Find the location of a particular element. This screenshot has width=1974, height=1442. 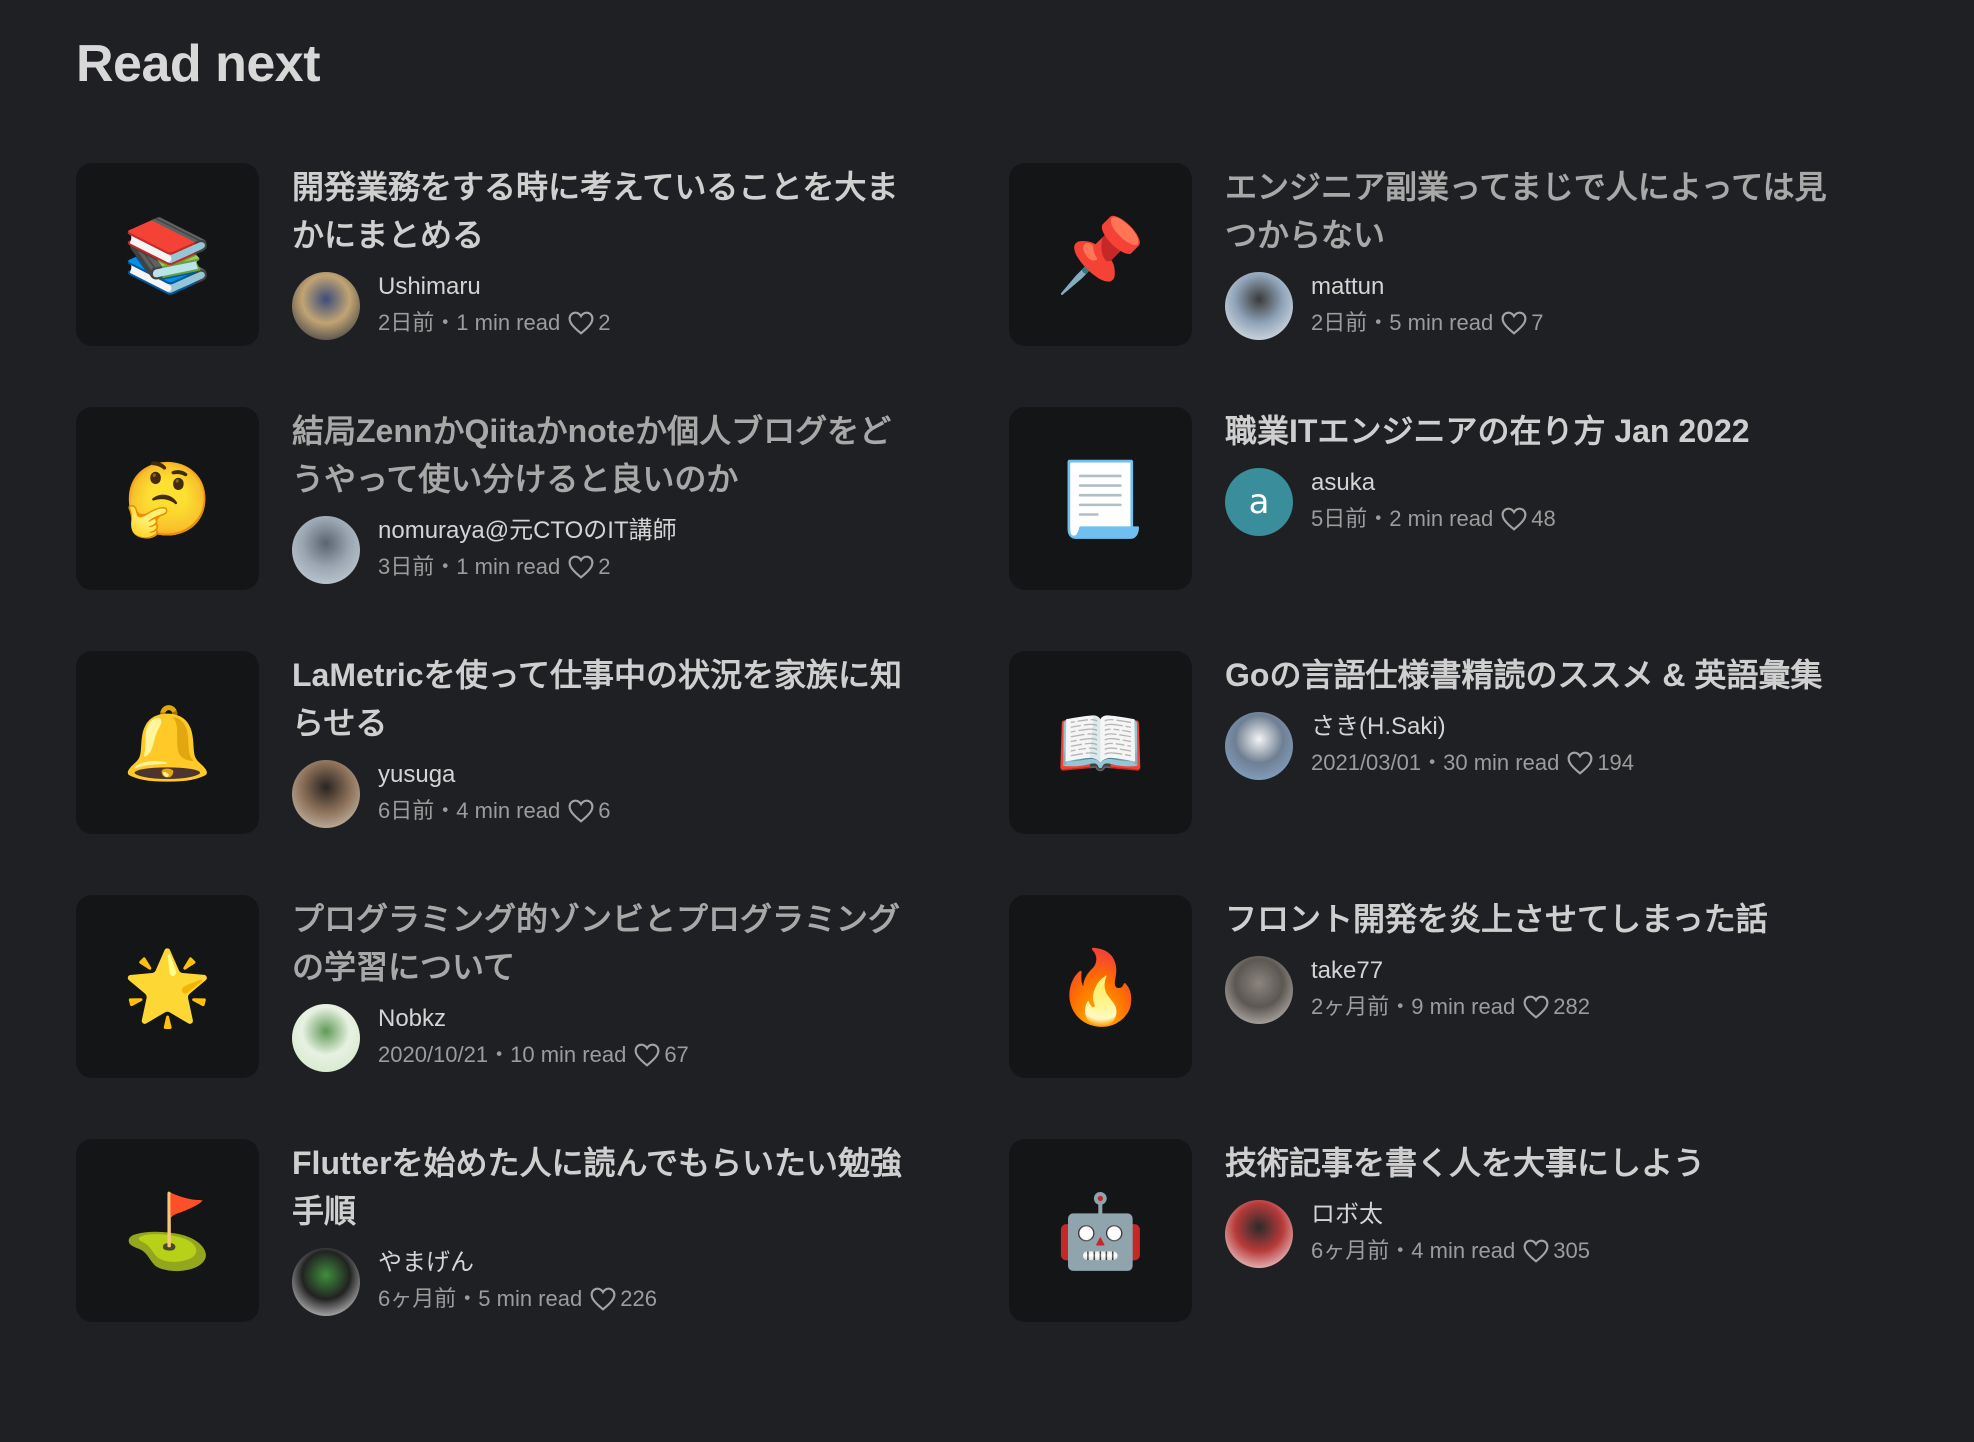

golf-flag-icon: ⛳ is located at coordinates (167, 1230).